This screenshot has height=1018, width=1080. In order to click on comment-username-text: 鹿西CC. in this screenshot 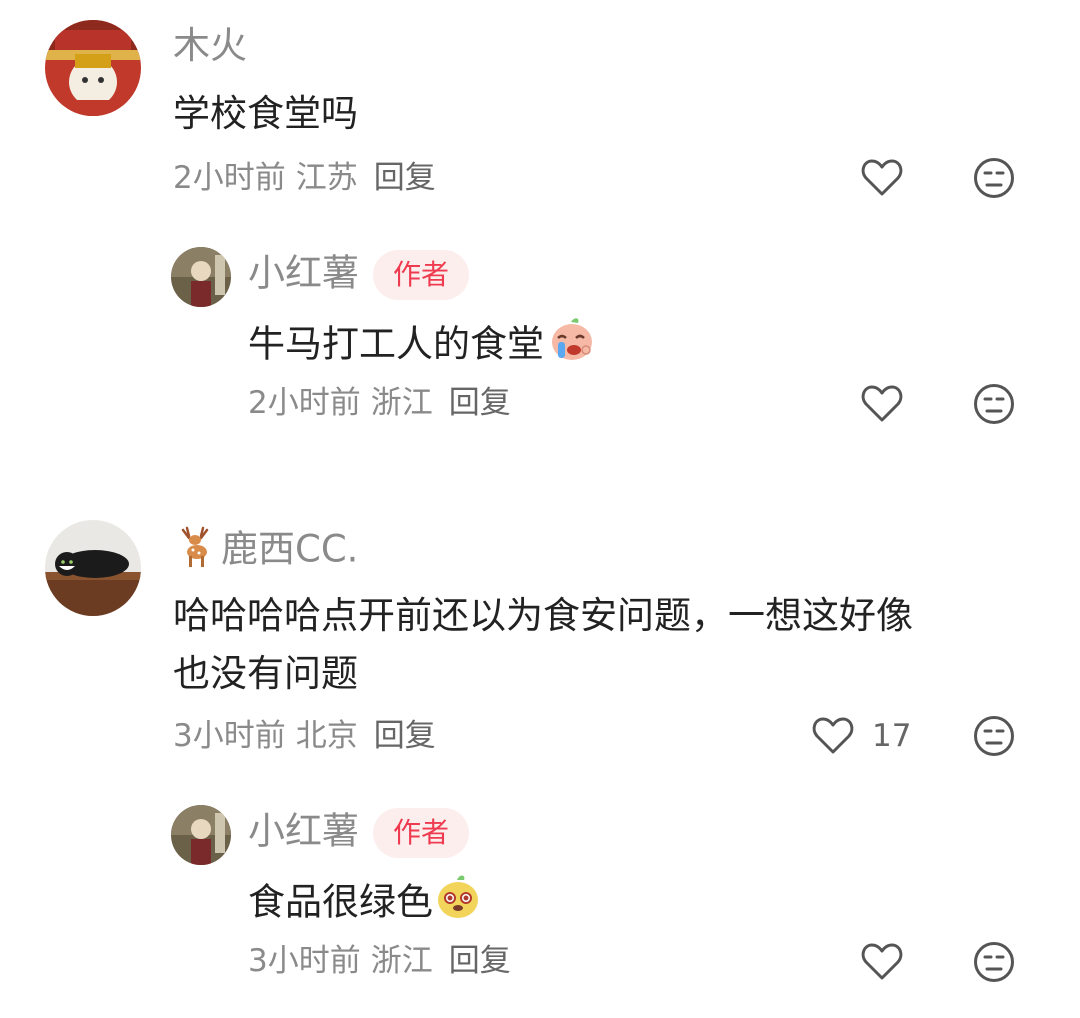, I will do `click(289, 549)`.